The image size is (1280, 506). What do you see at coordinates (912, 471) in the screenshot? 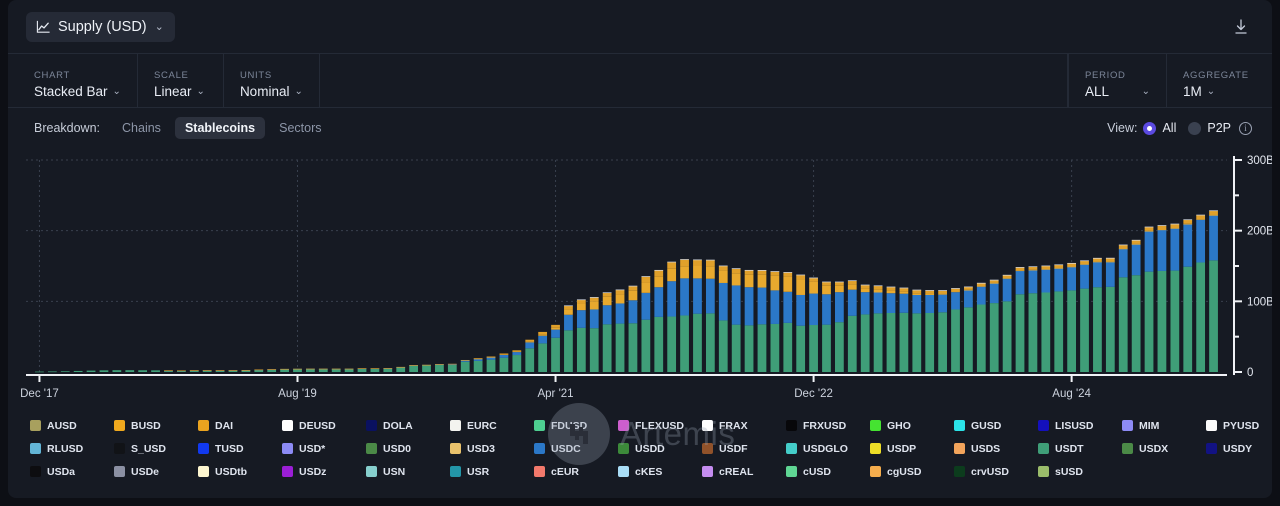
I see `legend-item: cgUSD` at bounding box center [912, 471].